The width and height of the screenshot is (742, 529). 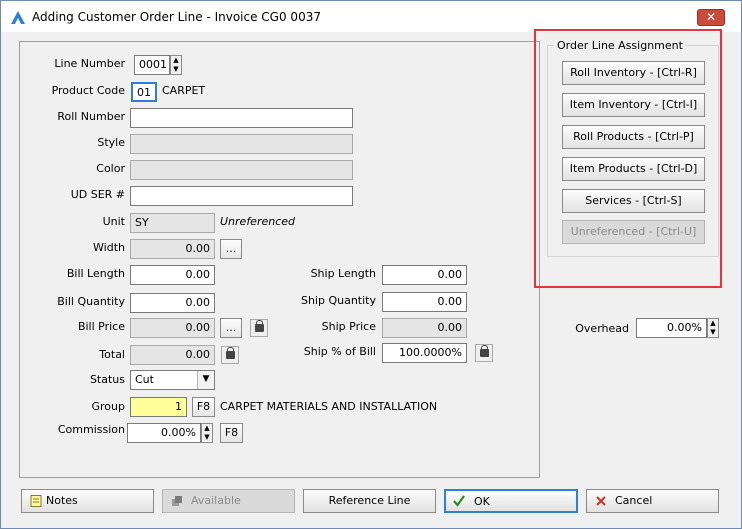 What do you see at coordinates (348, 326) in the screenshot?
I see `ship-price-label: Ship Price` at bounding box center [348, 326].